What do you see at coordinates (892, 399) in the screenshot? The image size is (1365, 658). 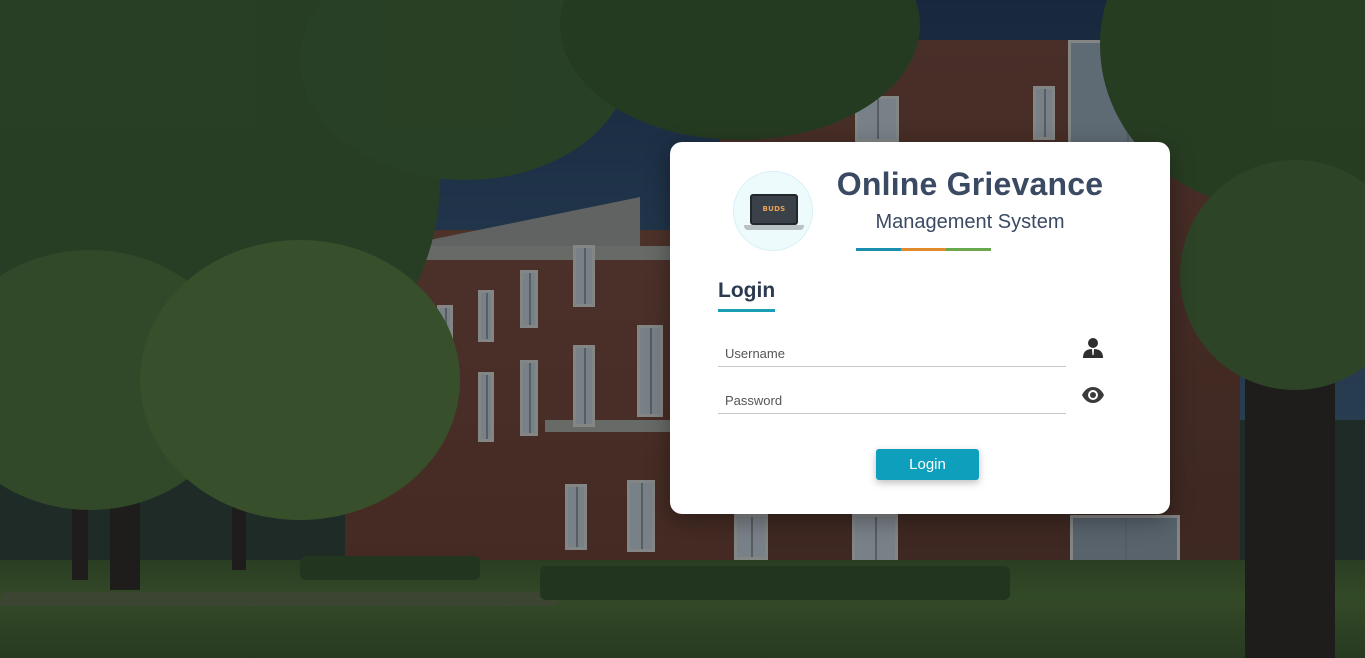 I see `password-input` at bounding box center [892, 399].